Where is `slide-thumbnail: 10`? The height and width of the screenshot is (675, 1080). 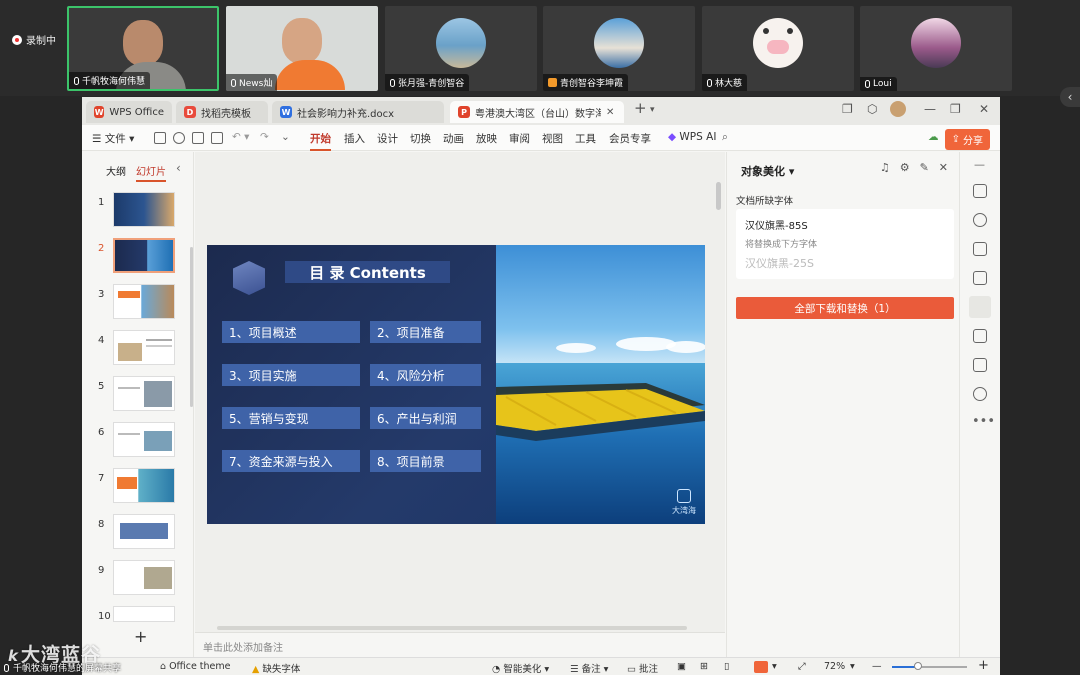 slide-thumbnail: 10 is located at coordinates (138, 614).